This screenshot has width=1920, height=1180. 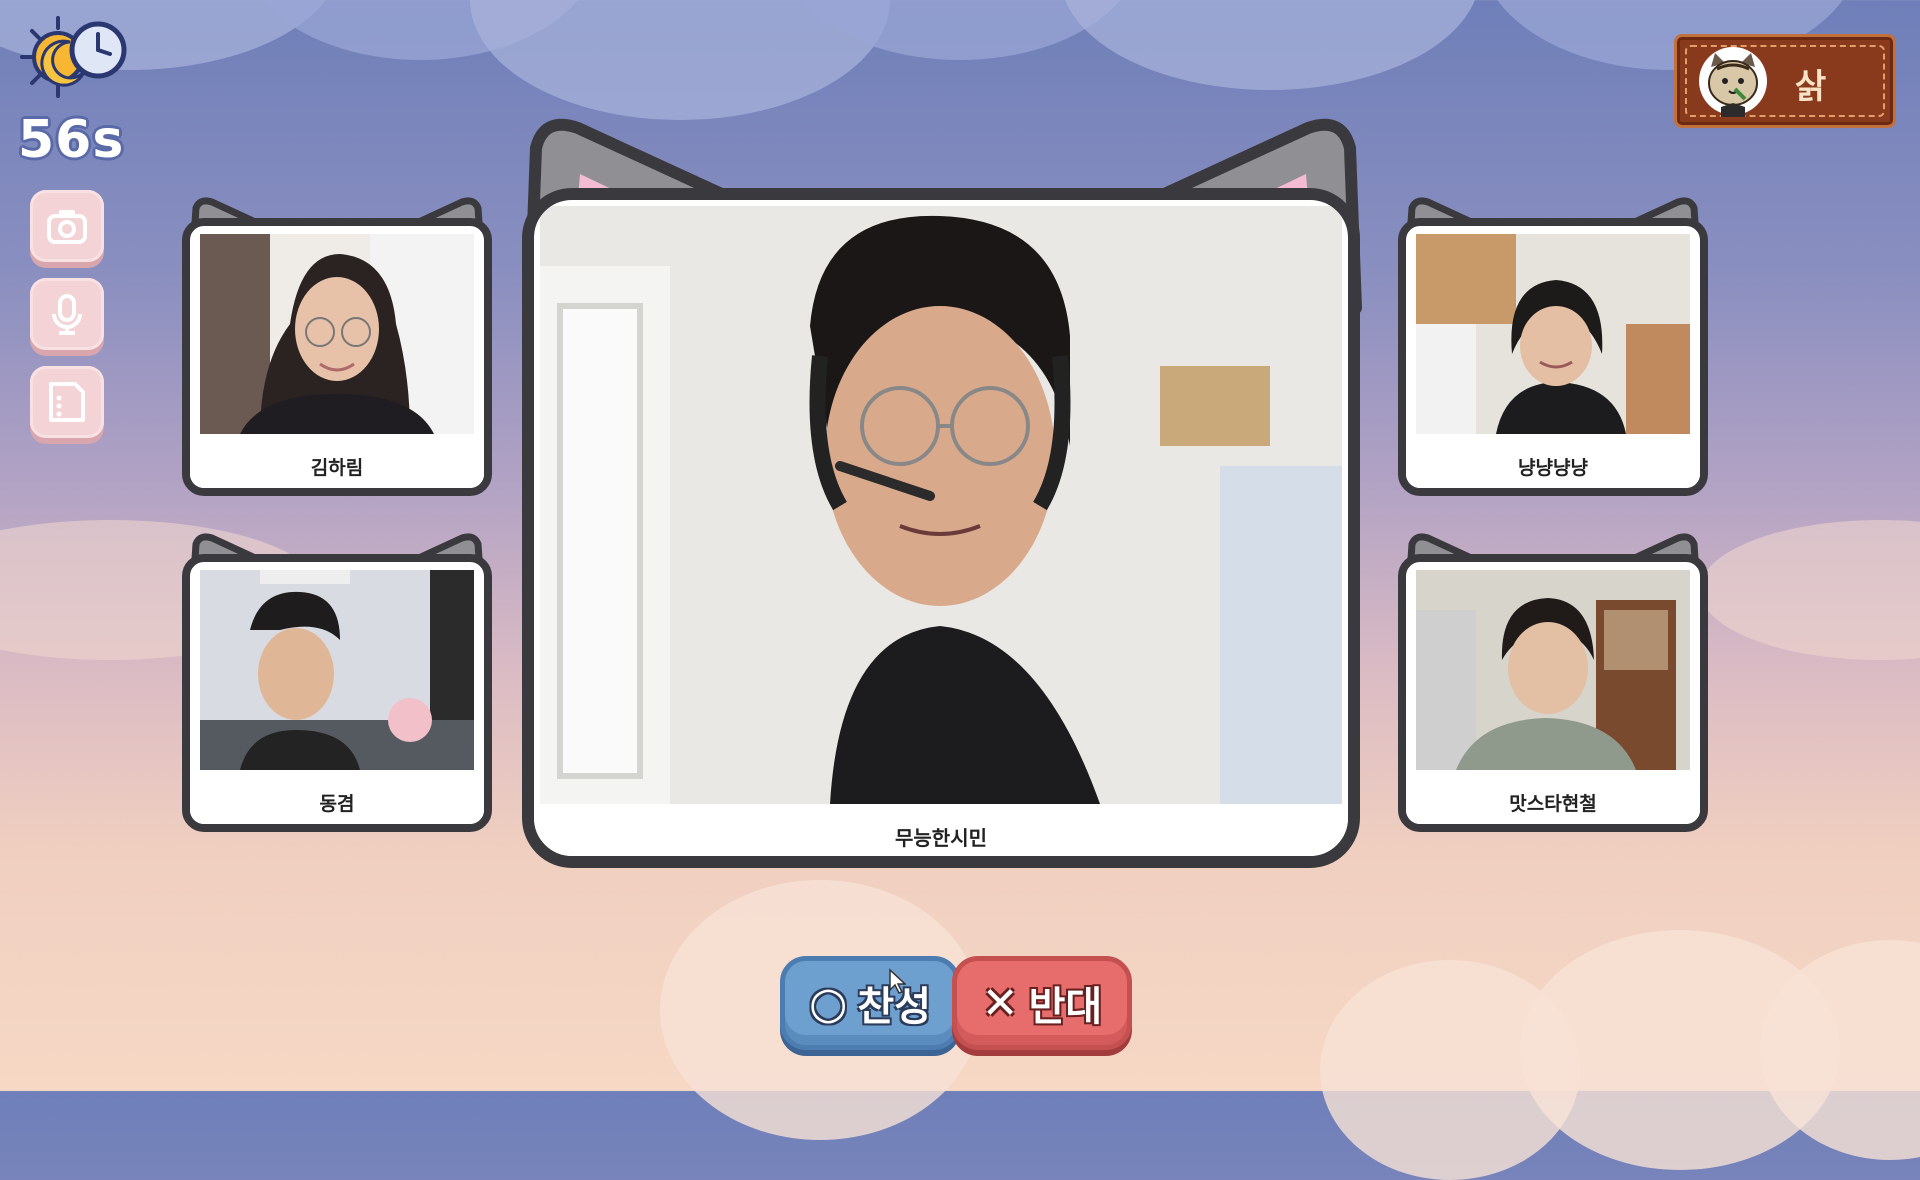 I want to click on camera-toggle-button, so click(x=67, y=226).